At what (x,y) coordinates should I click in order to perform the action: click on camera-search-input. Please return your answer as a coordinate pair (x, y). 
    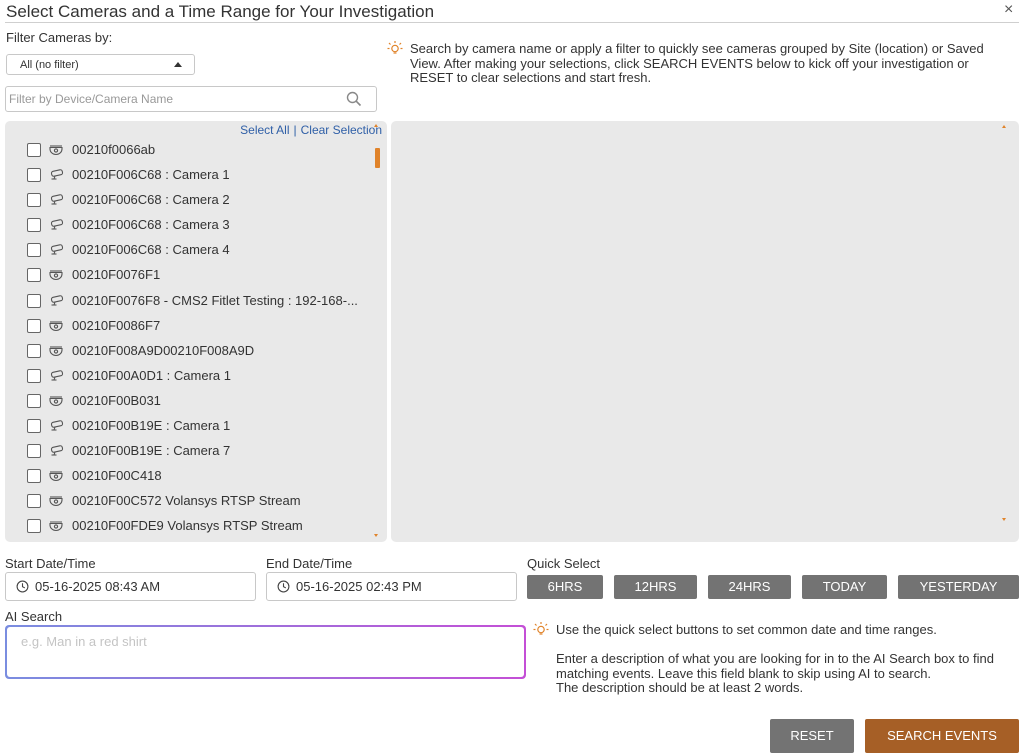
    Looking at the image, I should click on (174, 99).